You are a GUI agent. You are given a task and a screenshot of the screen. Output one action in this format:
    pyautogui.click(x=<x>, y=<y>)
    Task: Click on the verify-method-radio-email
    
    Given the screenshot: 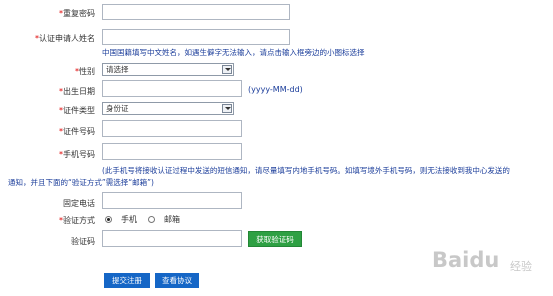 What is the action you would take?
    pyautogui.click(x=151, y=219)
    